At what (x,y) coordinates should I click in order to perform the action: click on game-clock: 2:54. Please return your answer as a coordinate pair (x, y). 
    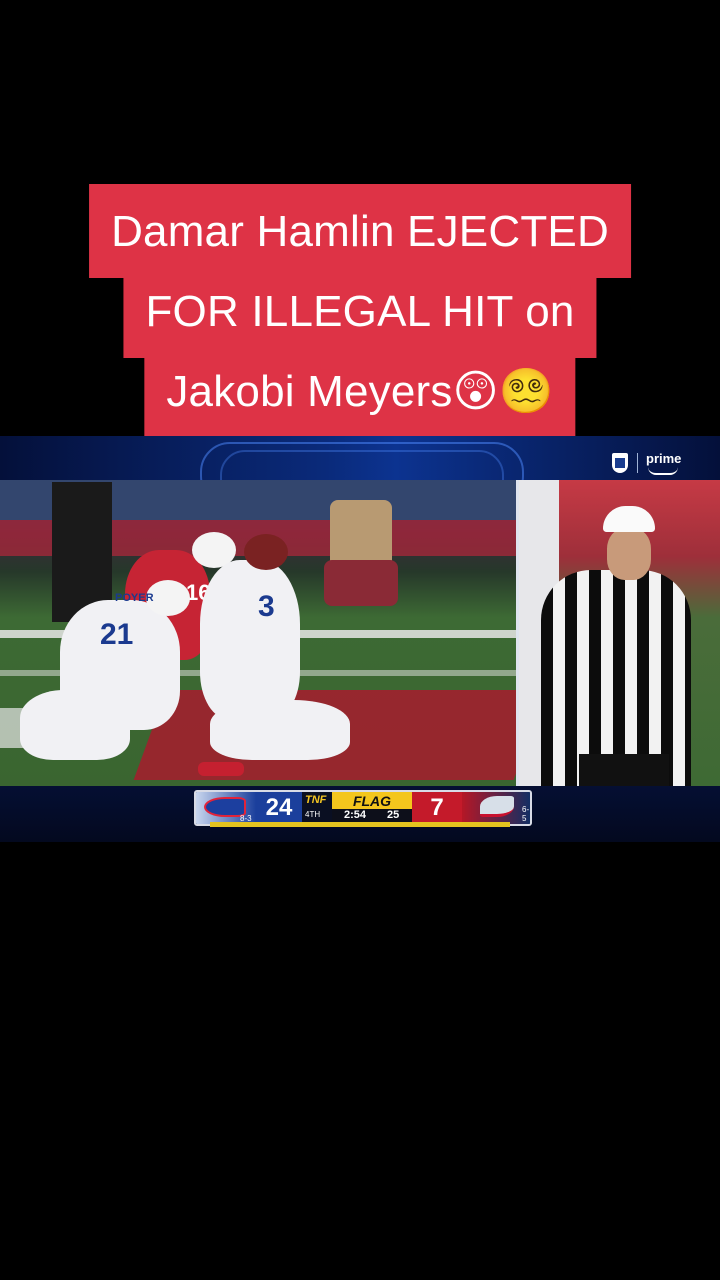
    Looking at the image, I should click on (355, 815).